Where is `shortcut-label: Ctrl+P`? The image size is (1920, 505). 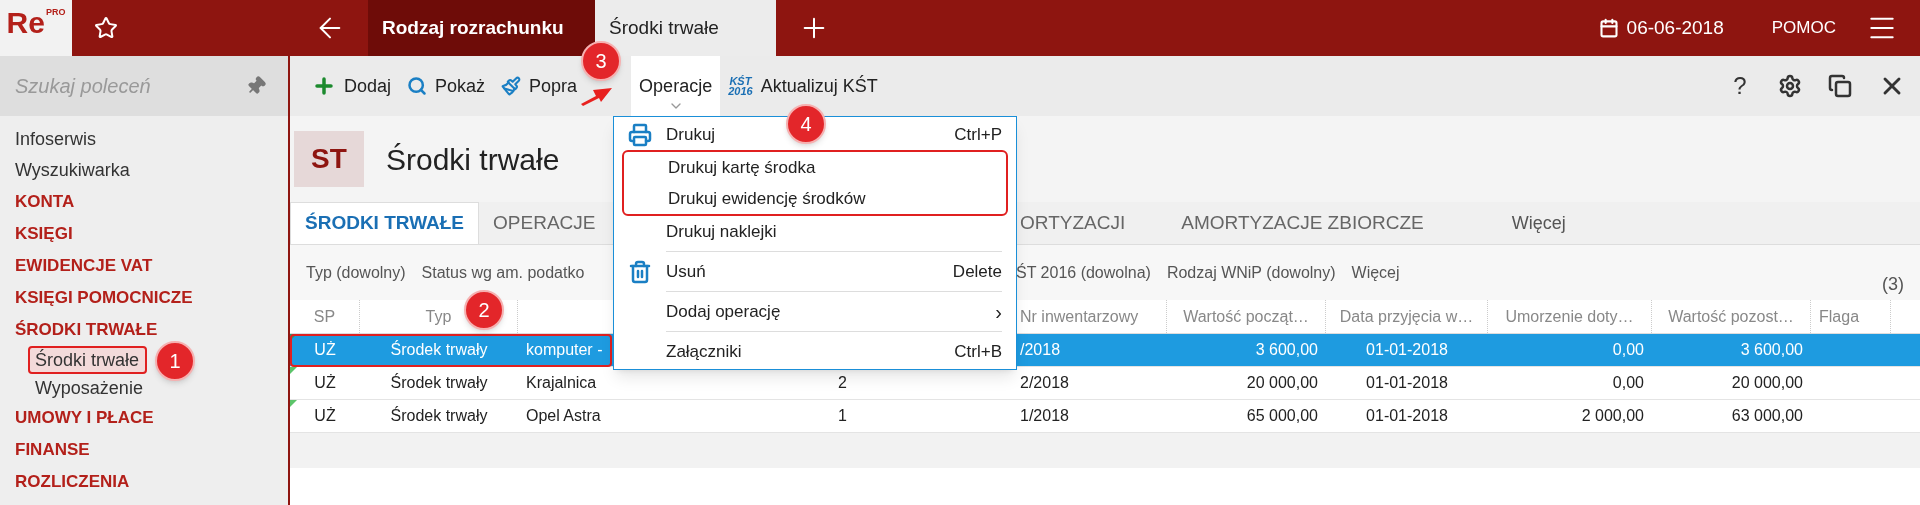 shortcut-label: Ctrl+P is located at coordinates (978, 134).